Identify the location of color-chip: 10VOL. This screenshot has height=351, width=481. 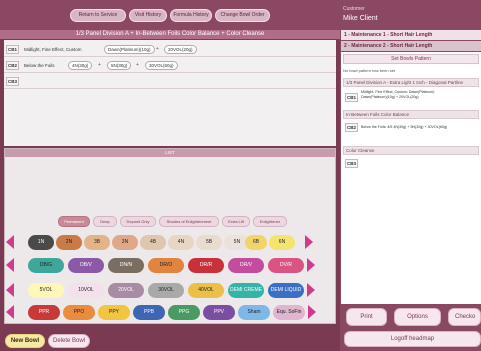
(86, 290).